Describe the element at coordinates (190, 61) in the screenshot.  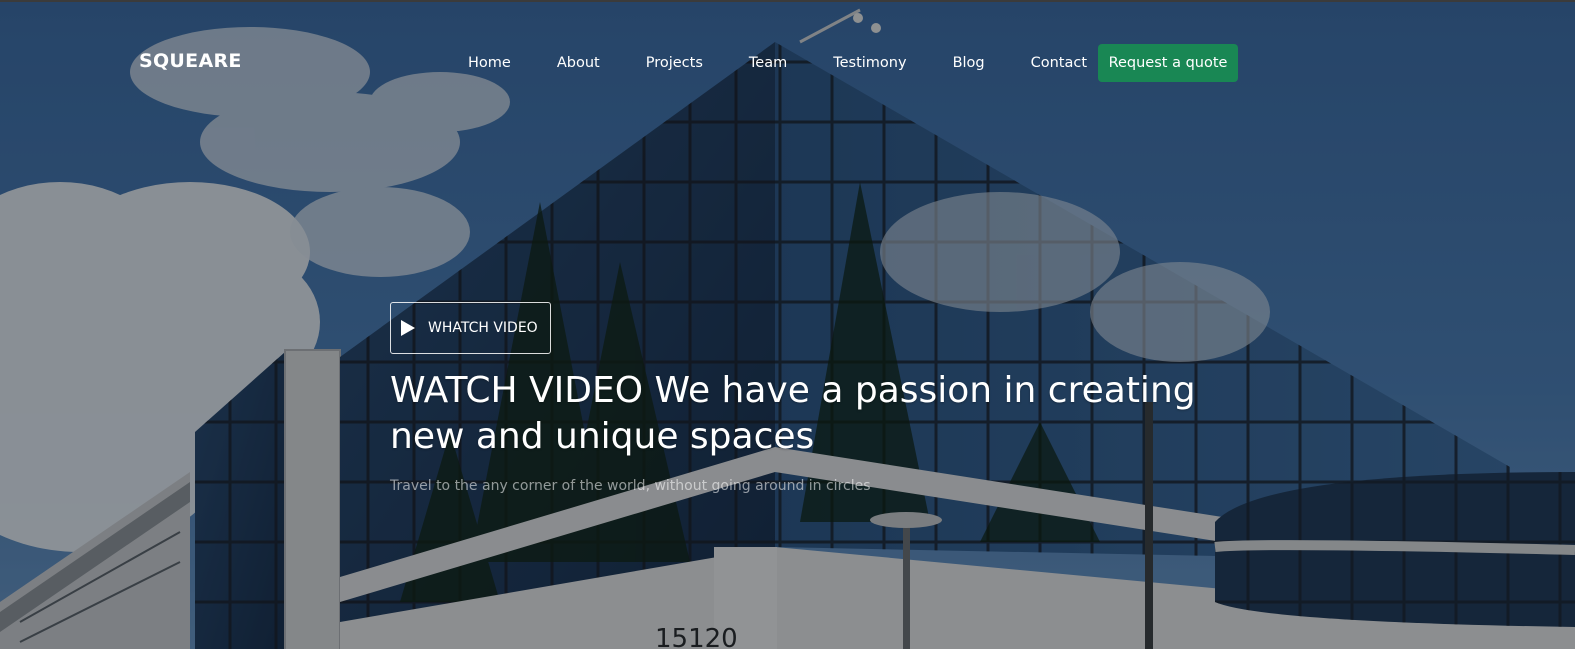
I see `brand-logo: SQUEARE` at that location.